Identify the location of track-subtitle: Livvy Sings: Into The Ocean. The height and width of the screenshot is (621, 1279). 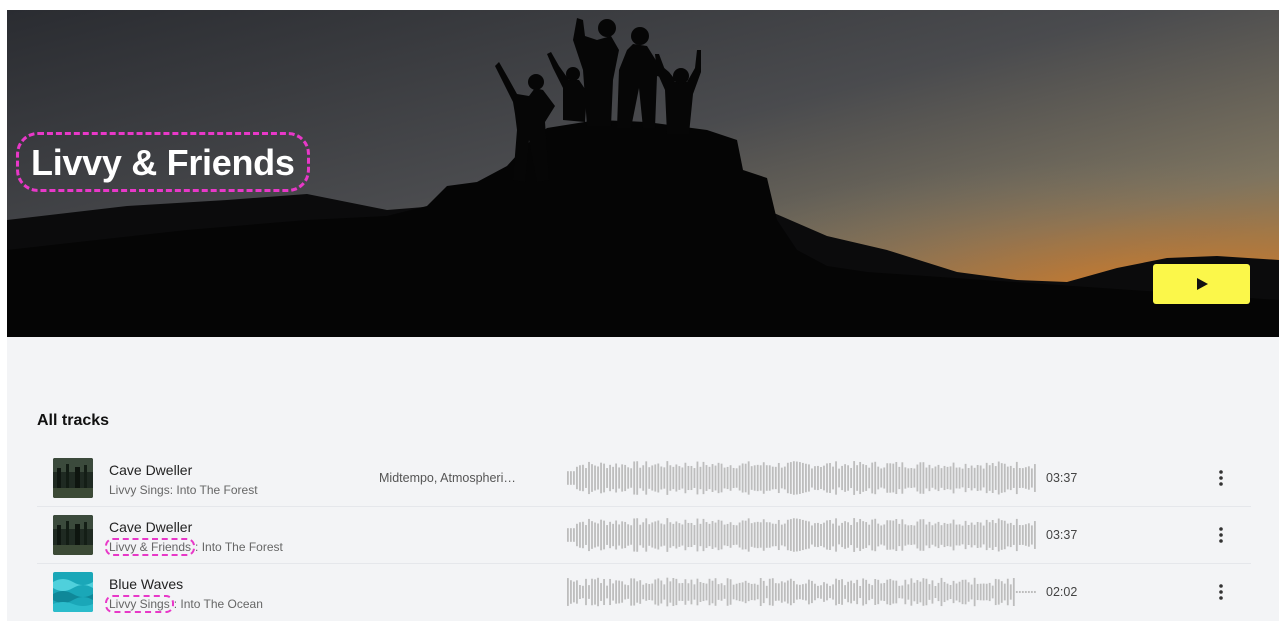
(184, 604).